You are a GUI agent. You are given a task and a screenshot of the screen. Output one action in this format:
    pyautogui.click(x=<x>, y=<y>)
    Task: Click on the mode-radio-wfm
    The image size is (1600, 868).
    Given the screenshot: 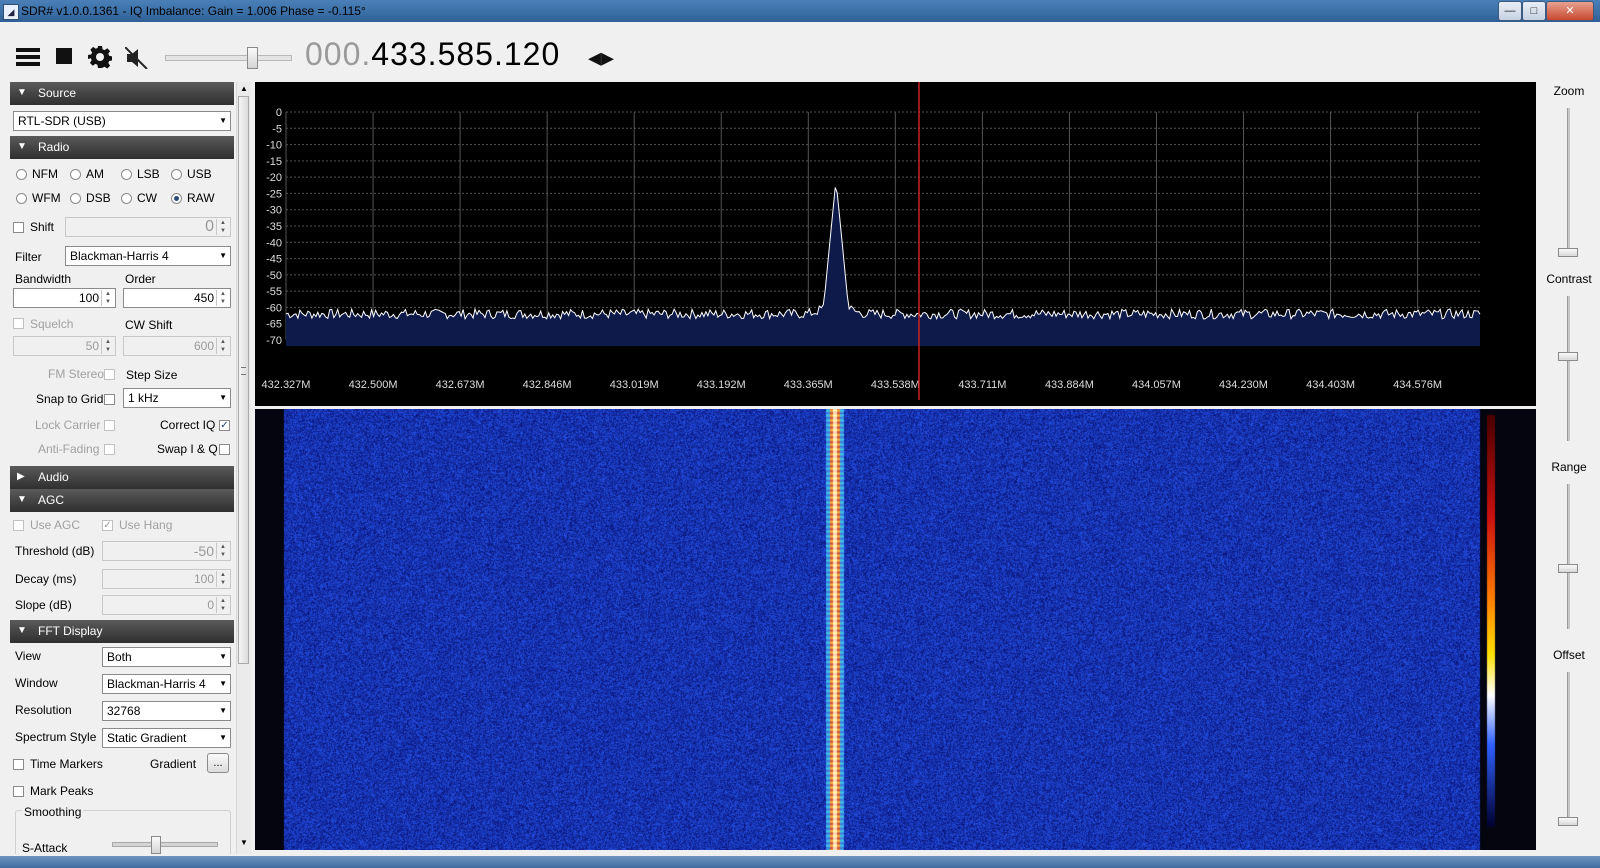 What is the action you would take?
    pyautogui.click(x=21, y=198)
    